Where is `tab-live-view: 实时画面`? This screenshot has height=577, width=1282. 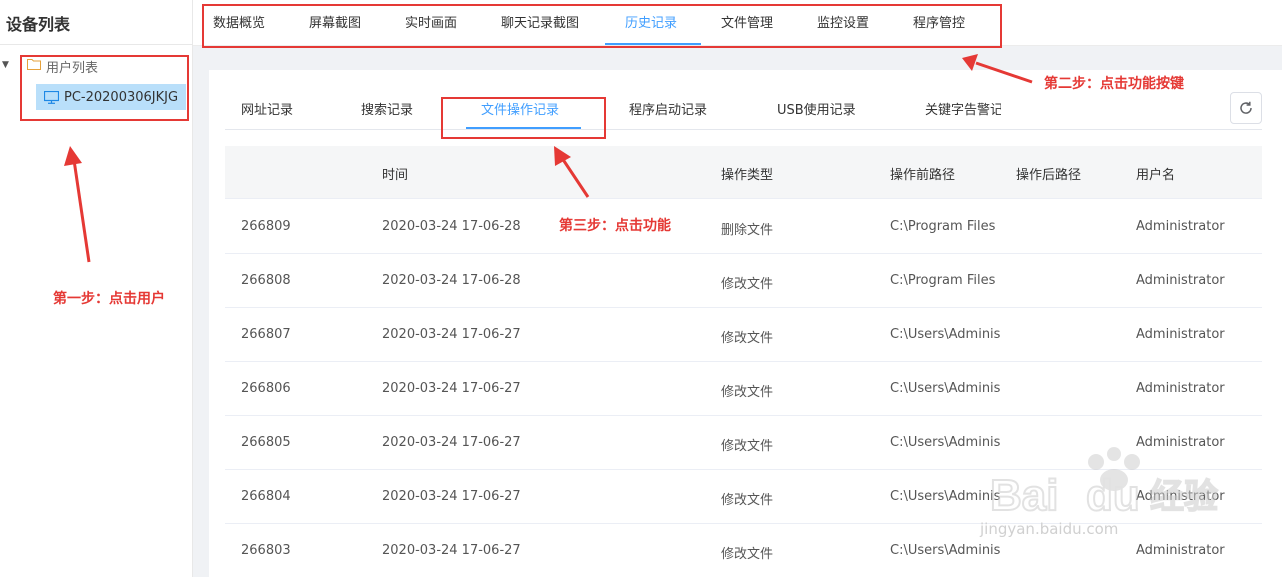 tab-live-view: 实时画面 is located at coordinates (431, 21).